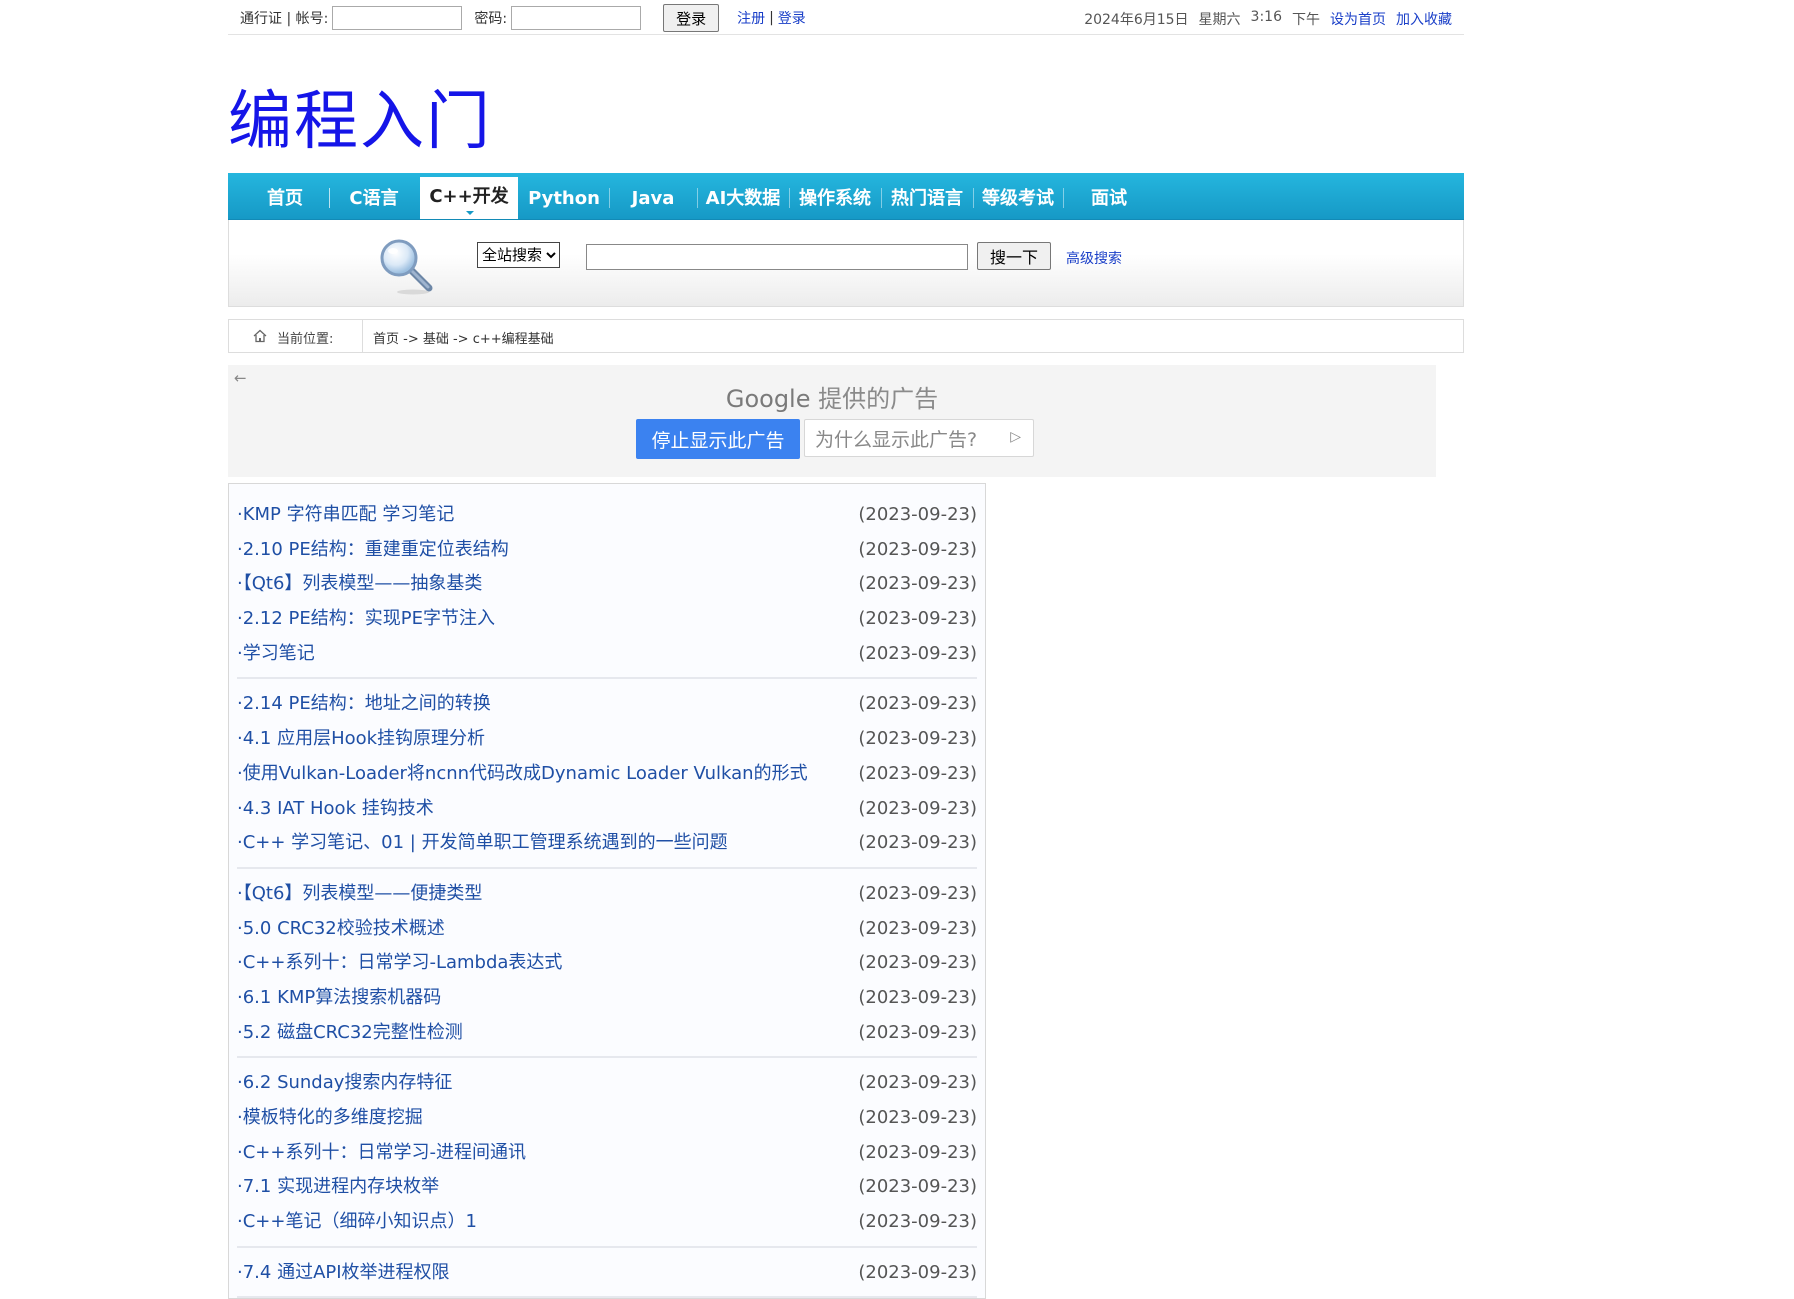 This screenshot has height=1299, width=1794. What do you see at coordinates (1109, 196) in the screenshot?
I see `nav-item: 面试` at bounding box center [1109, 196].